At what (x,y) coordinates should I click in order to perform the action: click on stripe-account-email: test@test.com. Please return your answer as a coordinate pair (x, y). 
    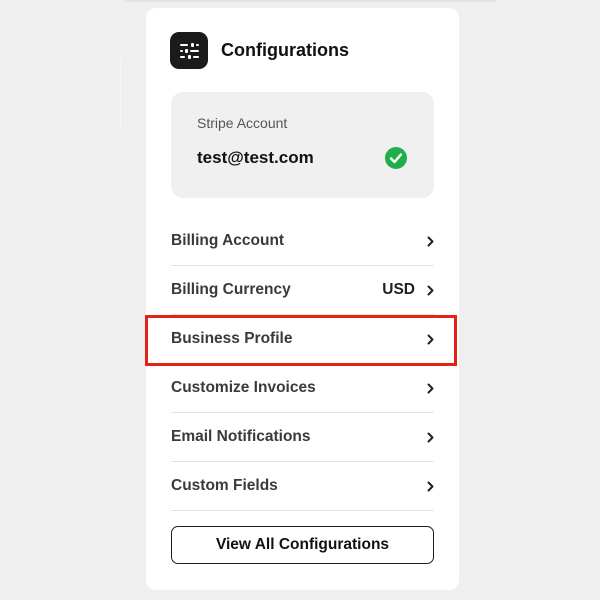
    Looking at the image, I should click on (255, 157).